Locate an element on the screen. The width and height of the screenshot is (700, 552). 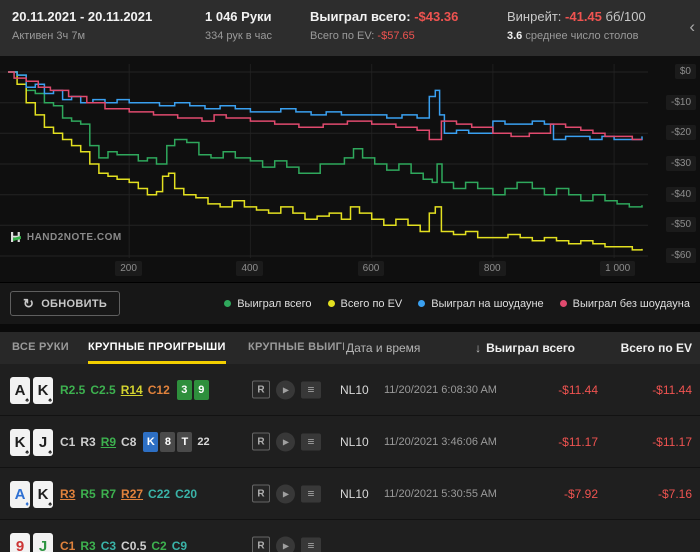
won-amount: -$7.92 is located at coordinates (580, 493).